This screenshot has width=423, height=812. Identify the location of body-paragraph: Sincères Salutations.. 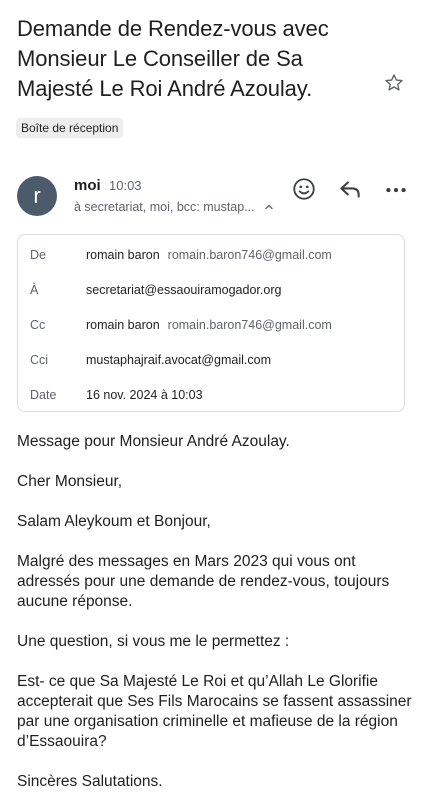
(90, 781).